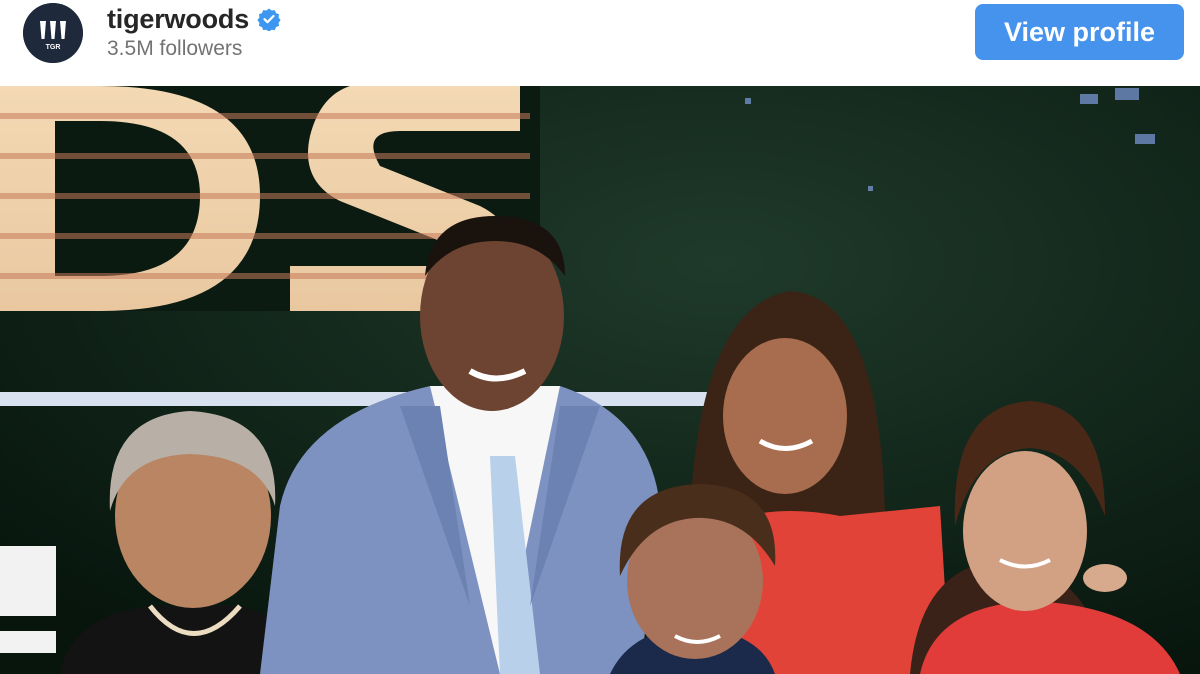 The image size is (1200, 674). I want to click on profile-avatar: TGR, so click(53, 33).